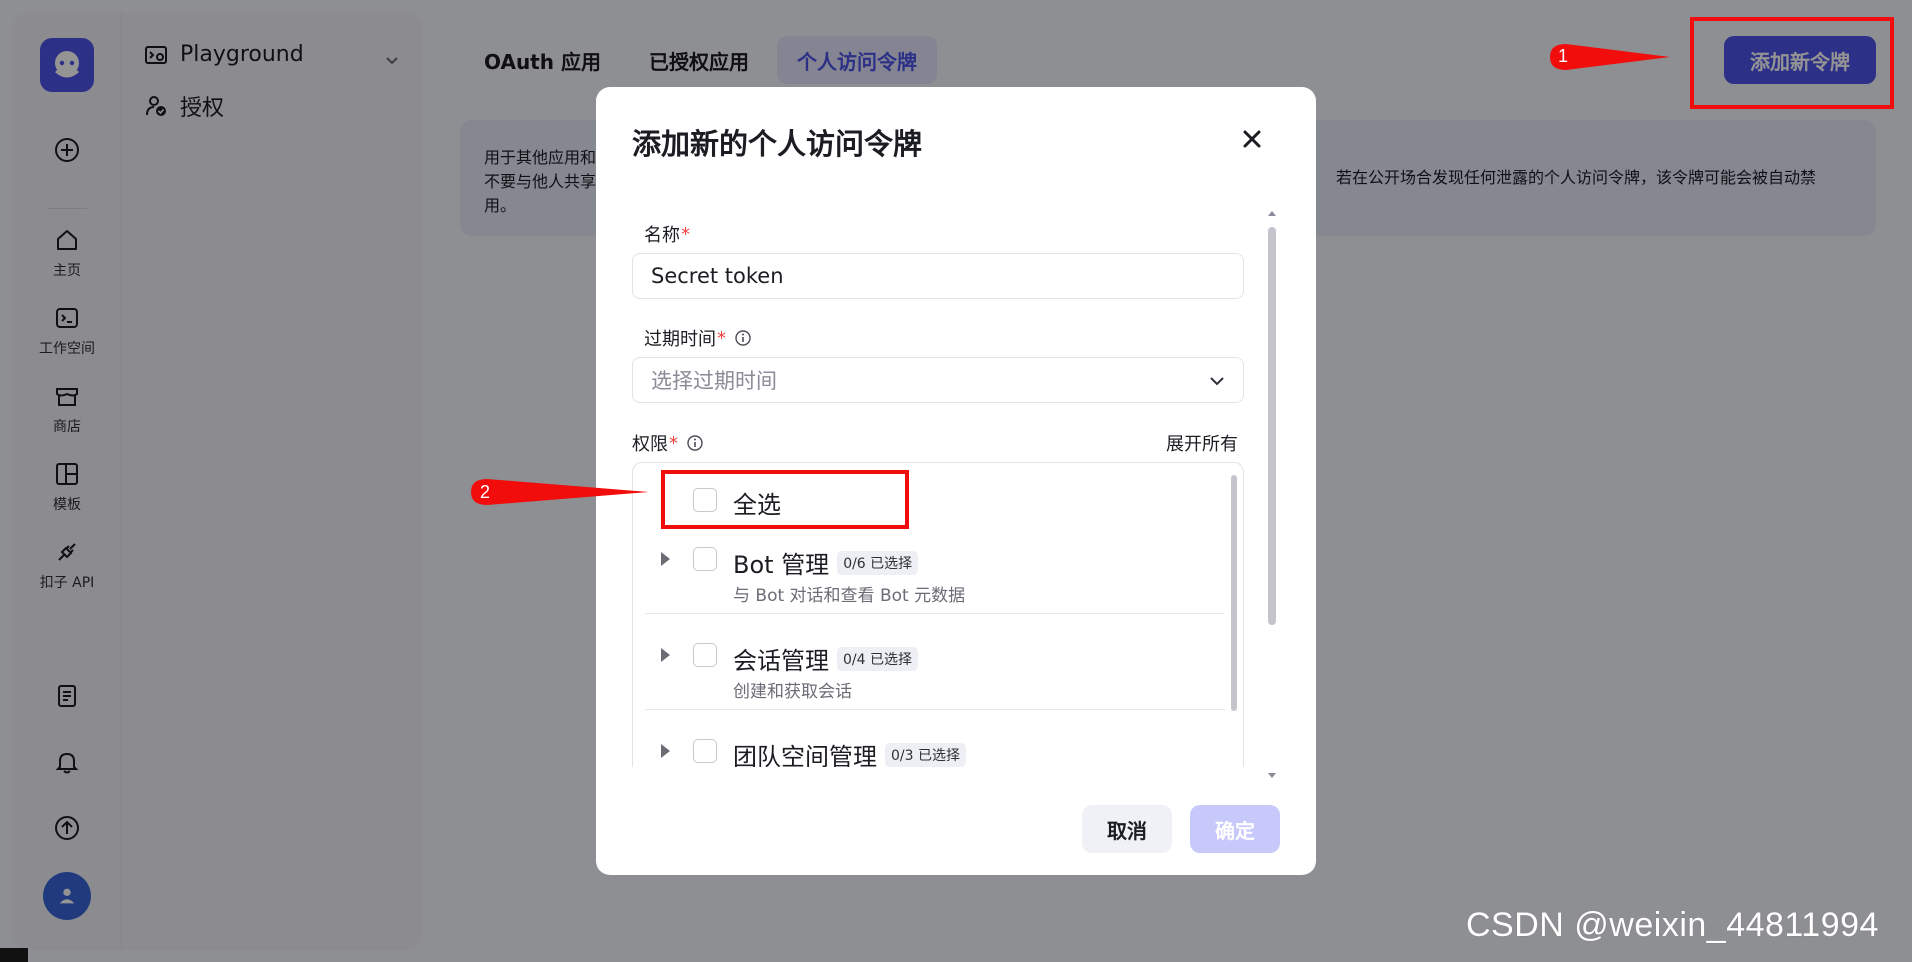 This screenshot has height=962, width=1912. What do you see at coordinates (1234, 593) in the screenshot?
I see `permission-scrollbar` at bounding box center [1234, 593].